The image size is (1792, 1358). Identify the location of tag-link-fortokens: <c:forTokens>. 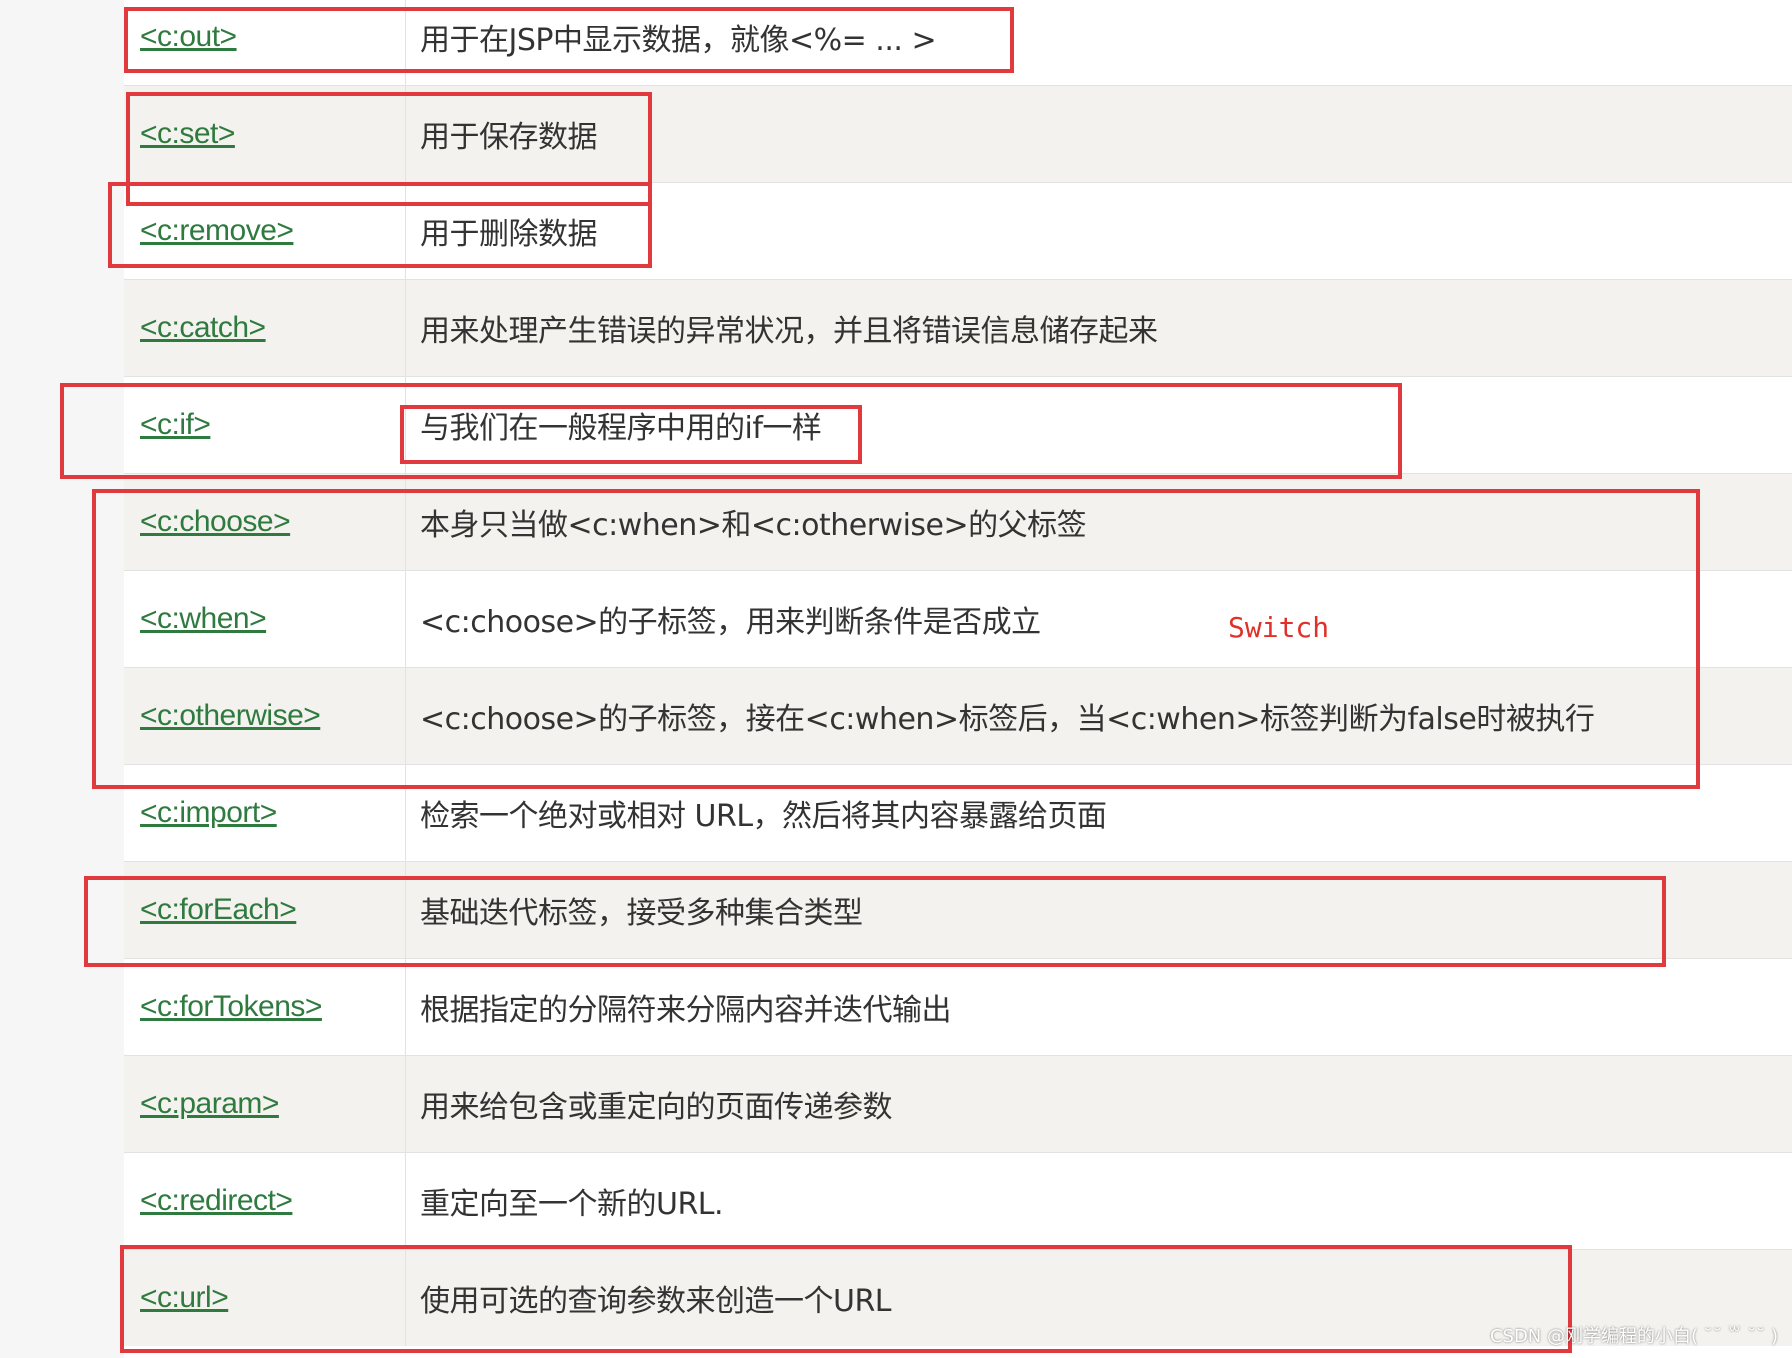
(231, 1007).